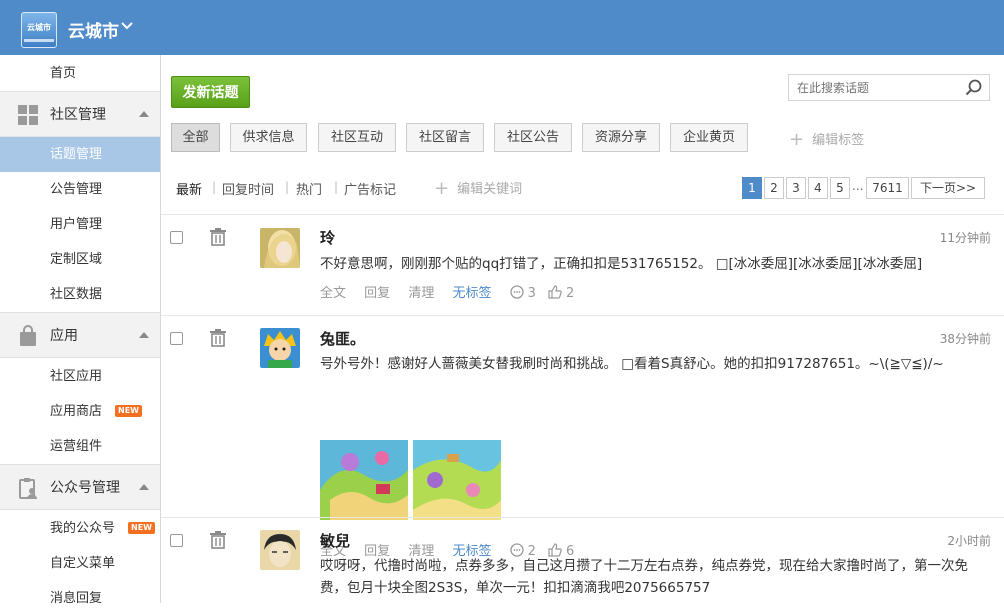 The height and width of the screenshot is (616, 1004). I want to click on post-time: 38分钟前, so click(965, 339).